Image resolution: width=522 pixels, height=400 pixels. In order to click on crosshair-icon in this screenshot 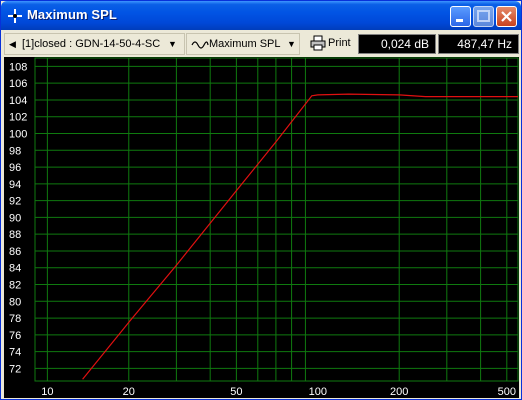, I will do `click(15, 16)`.